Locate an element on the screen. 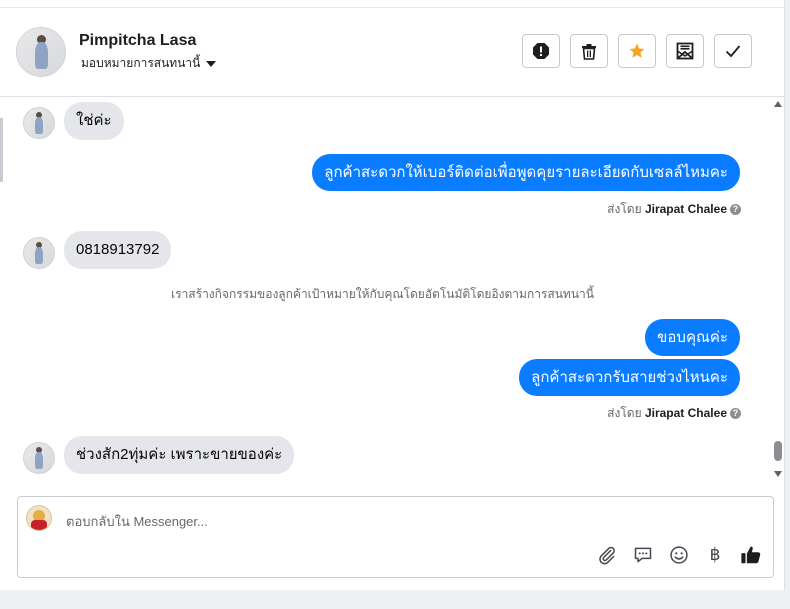 Image resolution: width=790 pixels, height=609 pixels. reply-composer: ฿ is located at coordinates (395, 537).